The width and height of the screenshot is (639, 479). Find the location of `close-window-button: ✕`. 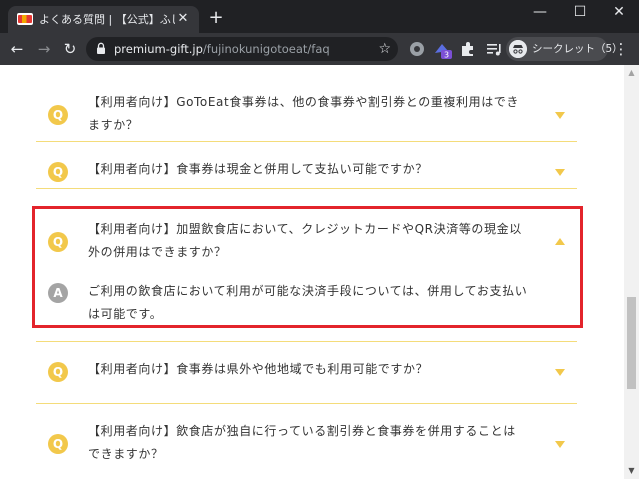

close-window-button: ✕ is located at coordinates (619, 13).